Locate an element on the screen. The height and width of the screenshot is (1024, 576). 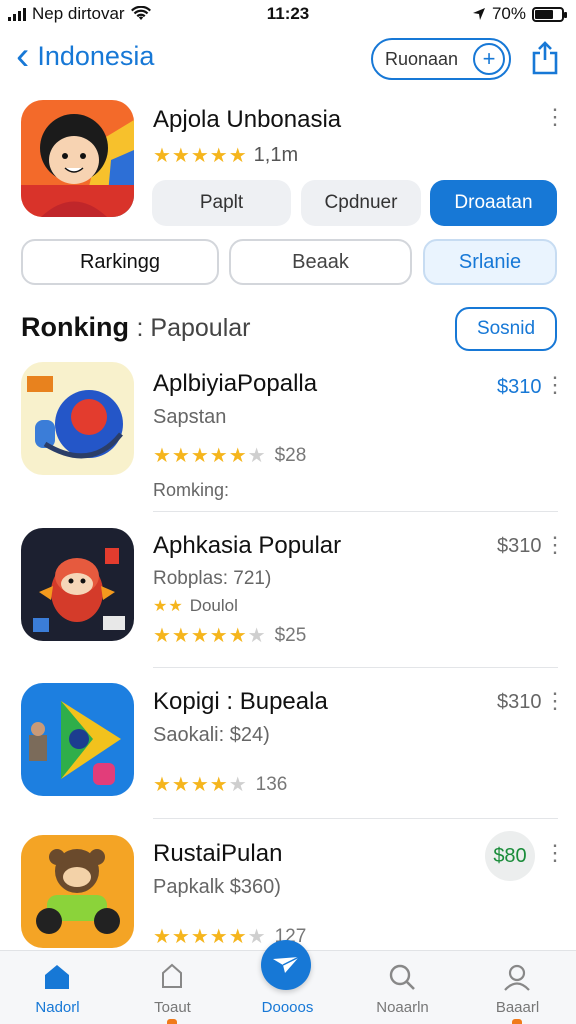
app-rating-text-2: $25 is located at coordinates (290, 635).